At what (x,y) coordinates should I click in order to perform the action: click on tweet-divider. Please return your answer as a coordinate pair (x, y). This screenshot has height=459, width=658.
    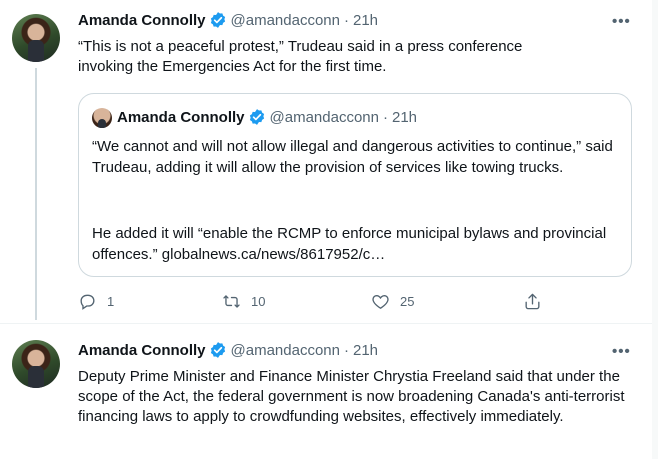
    Looking at the image, I should click on (329, 323).